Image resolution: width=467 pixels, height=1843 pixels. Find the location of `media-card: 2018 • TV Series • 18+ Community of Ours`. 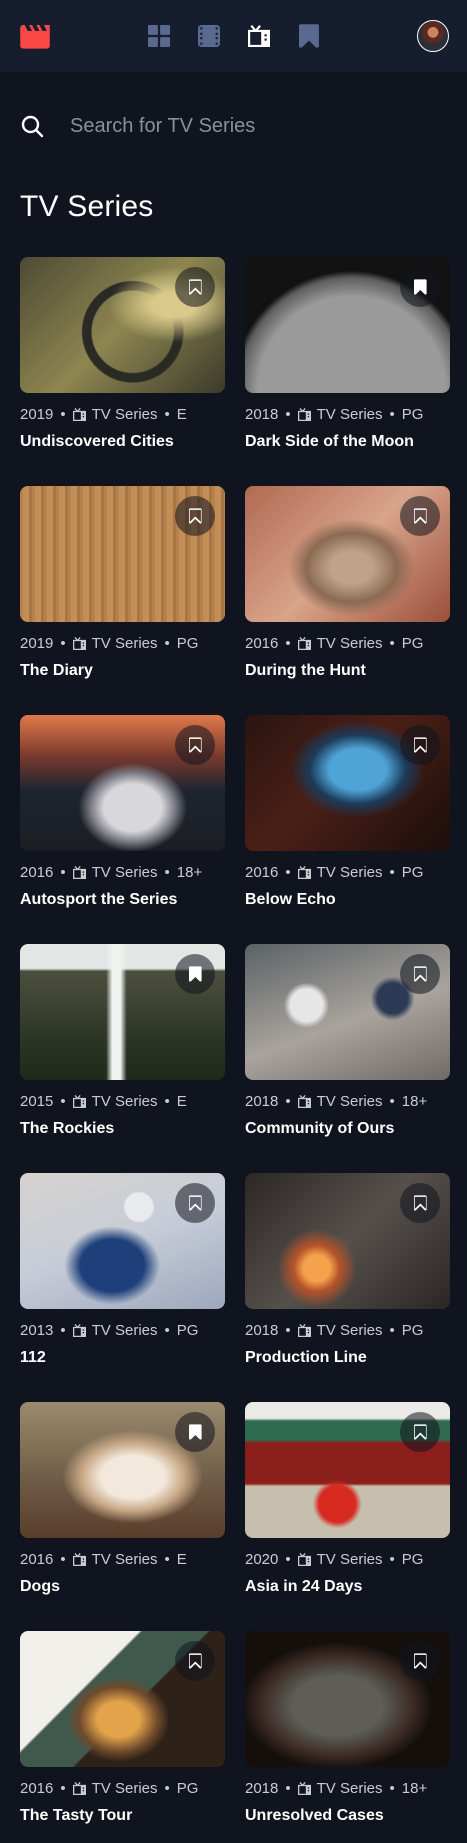

media-card: 2018 • TV Series • 18+ Community of Ours is located at coordinates (347, 1040).